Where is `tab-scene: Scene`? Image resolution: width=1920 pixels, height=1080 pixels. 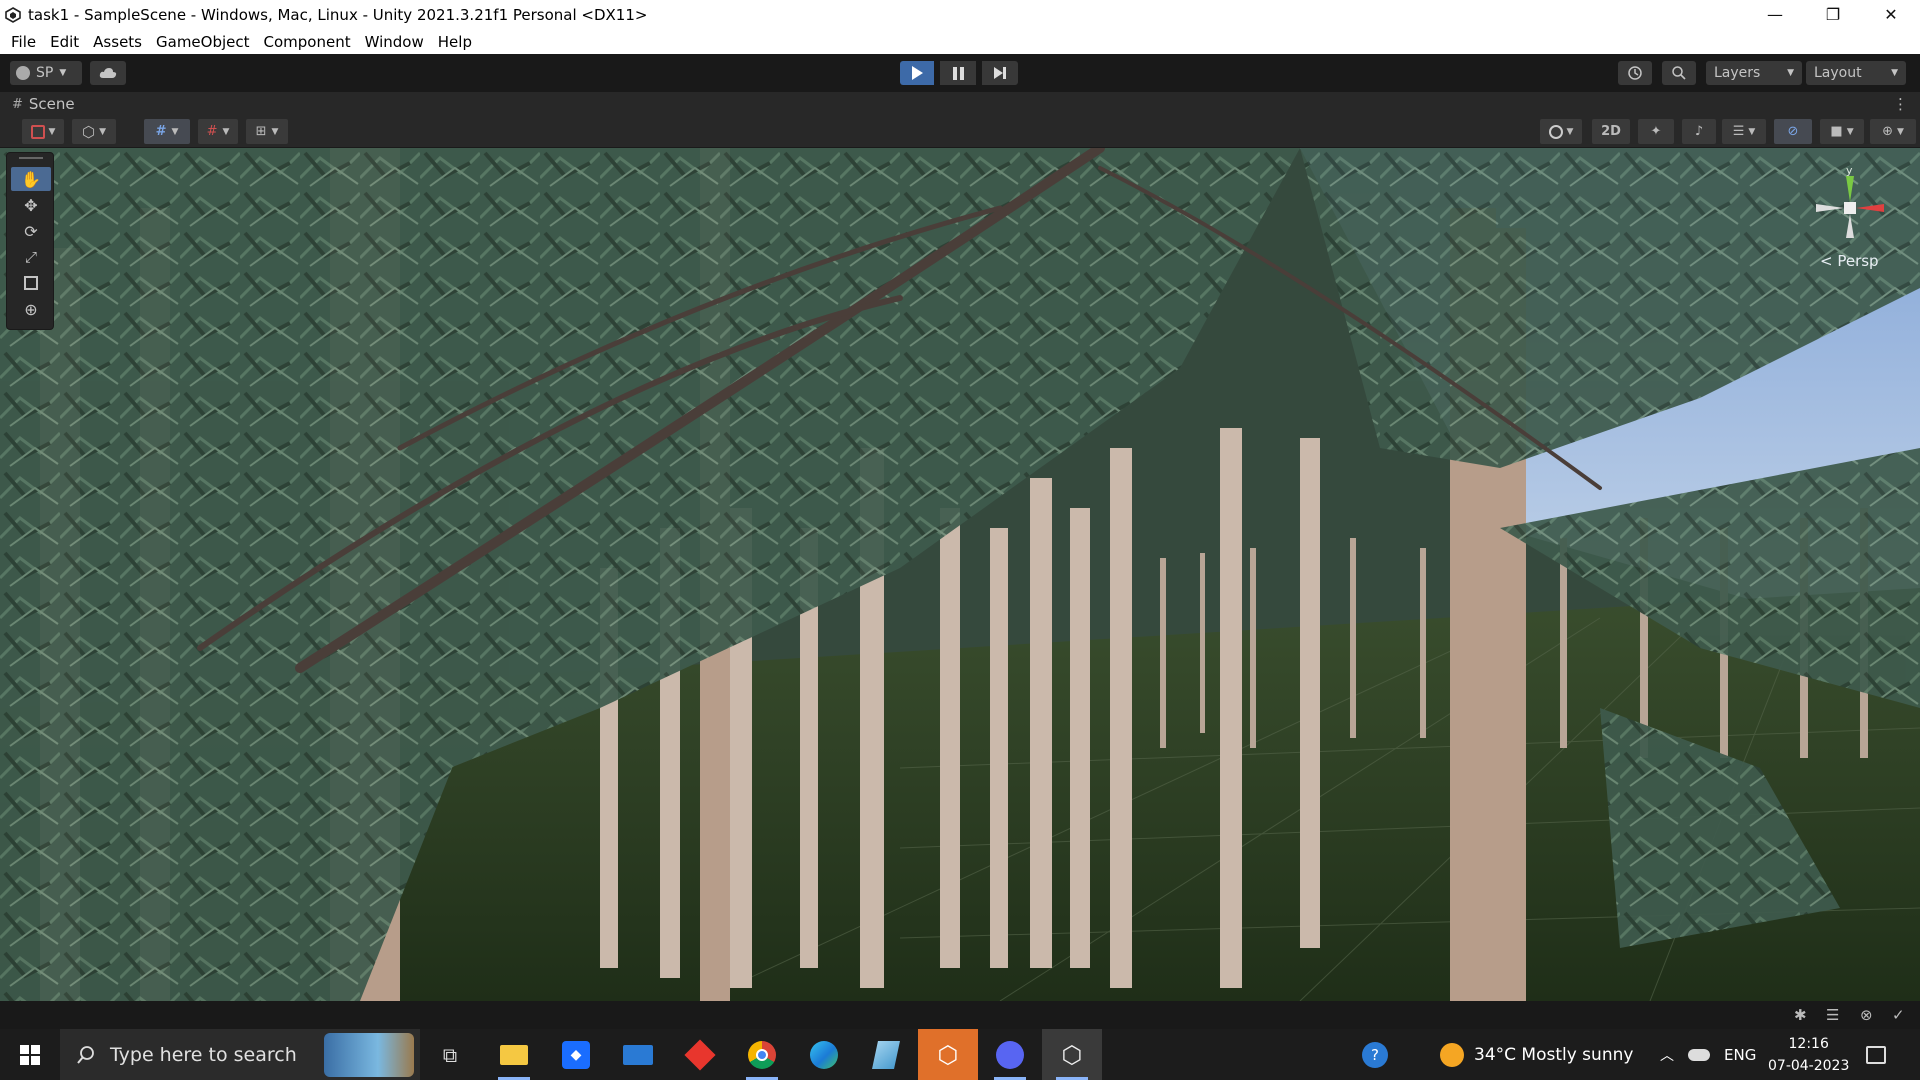
tab-scene: Scene is located at coordinates (52, 104).